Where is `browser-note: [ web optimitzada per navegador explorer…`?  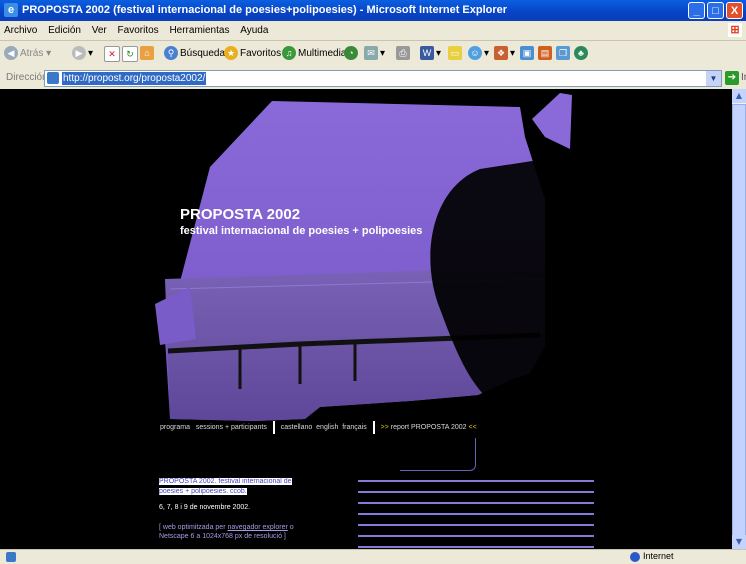 browser-note: [ web optimitzada per navegador explorer… is located at coordinates (226, 532).